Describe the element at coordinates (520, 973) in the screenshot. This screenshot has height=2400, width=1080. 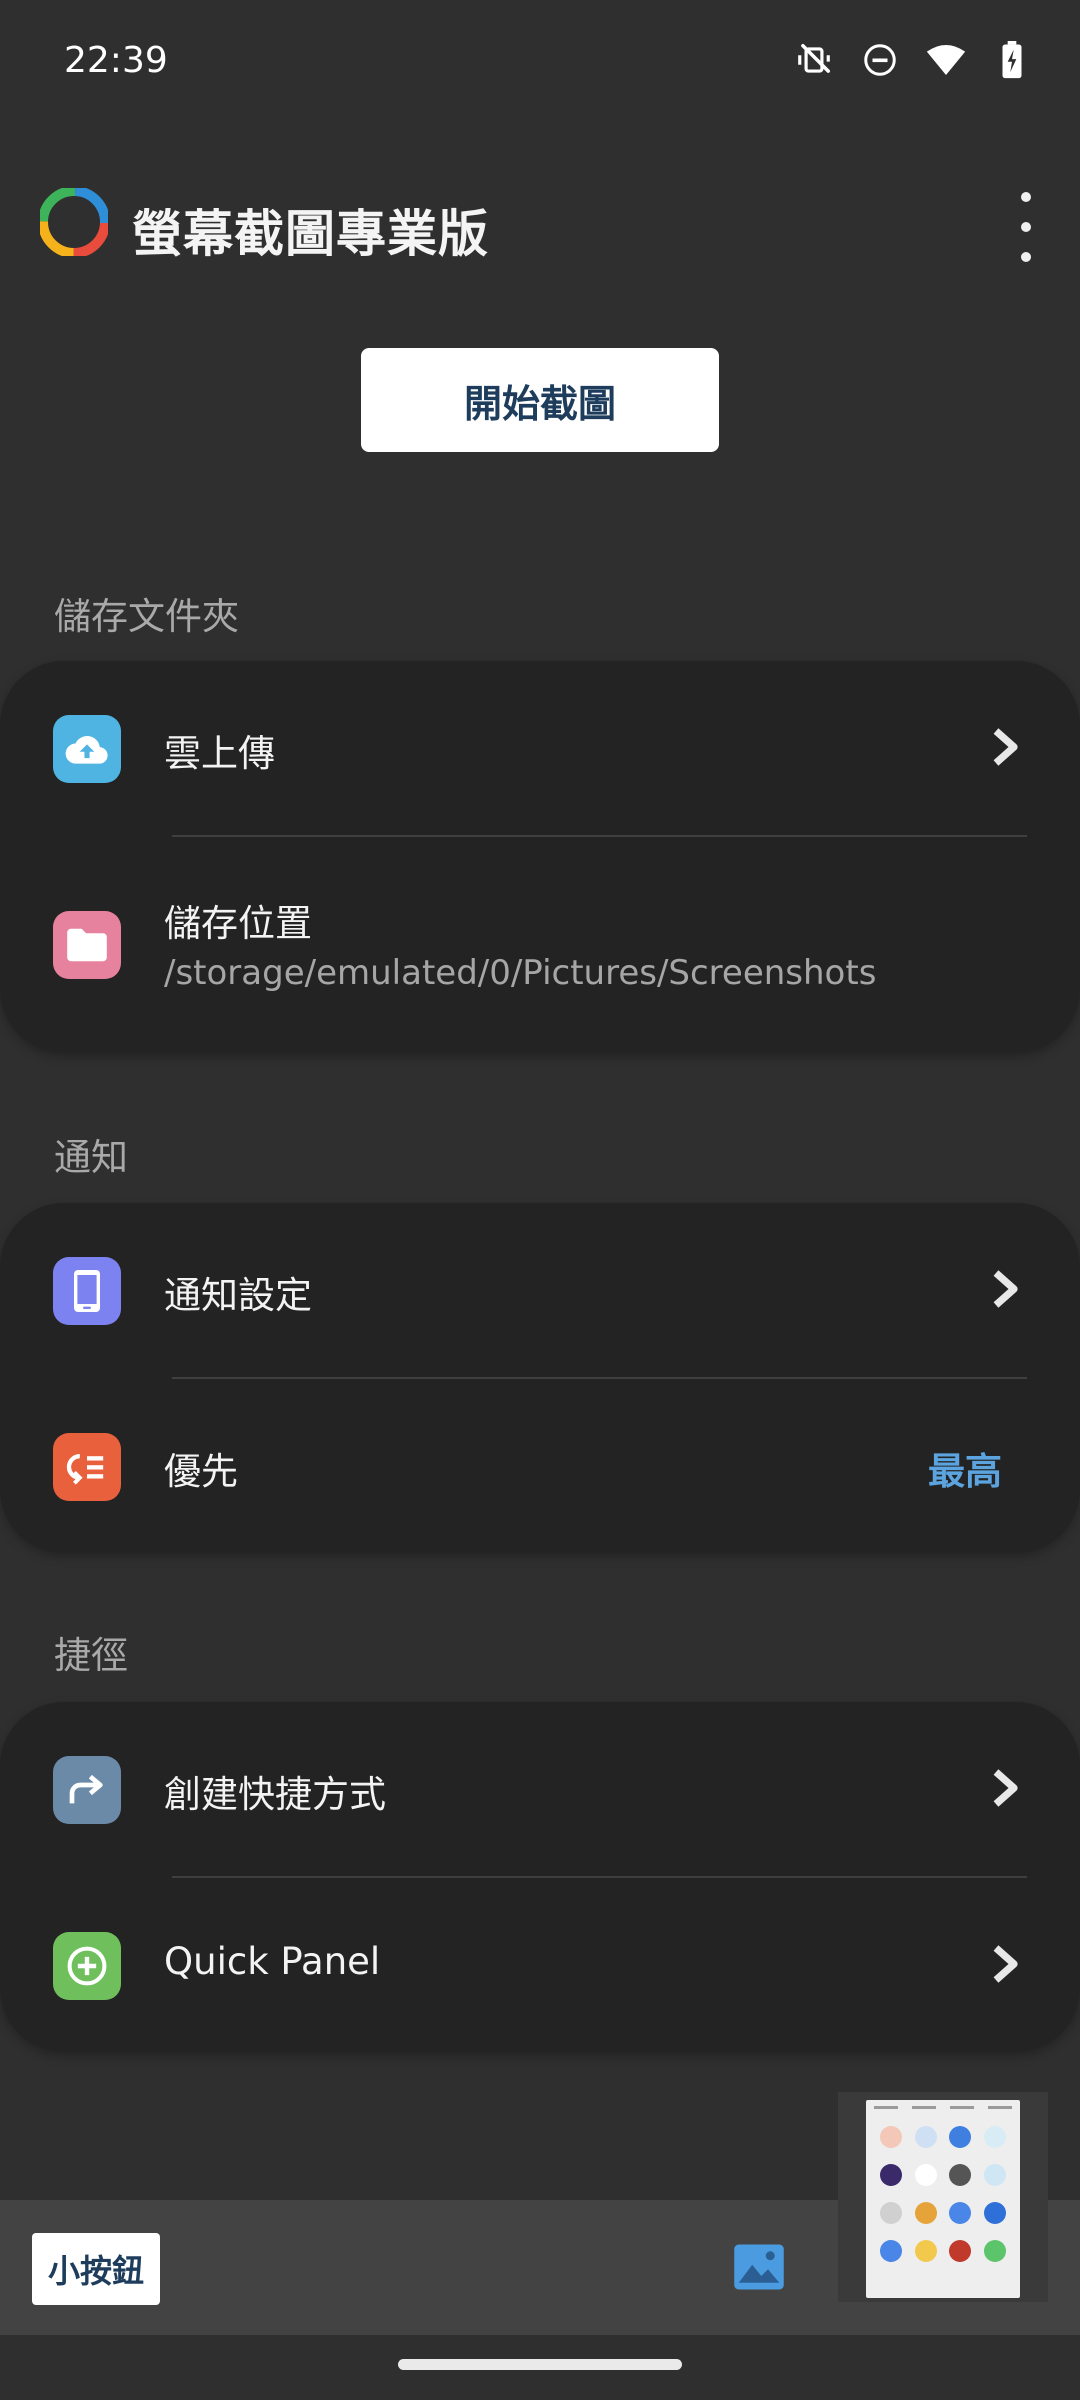
I see `row-subtitle: /storage/emulated/0/Pictures/Screenshots` at that location.